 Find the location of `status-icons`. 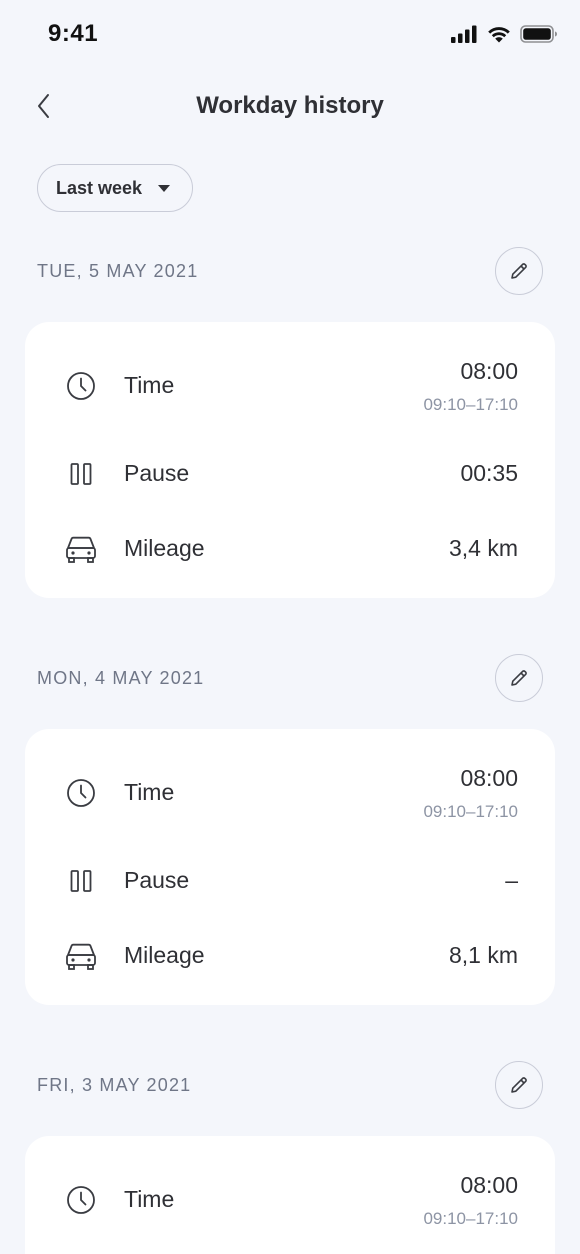

status-icons is located at coordinates (504, 34).